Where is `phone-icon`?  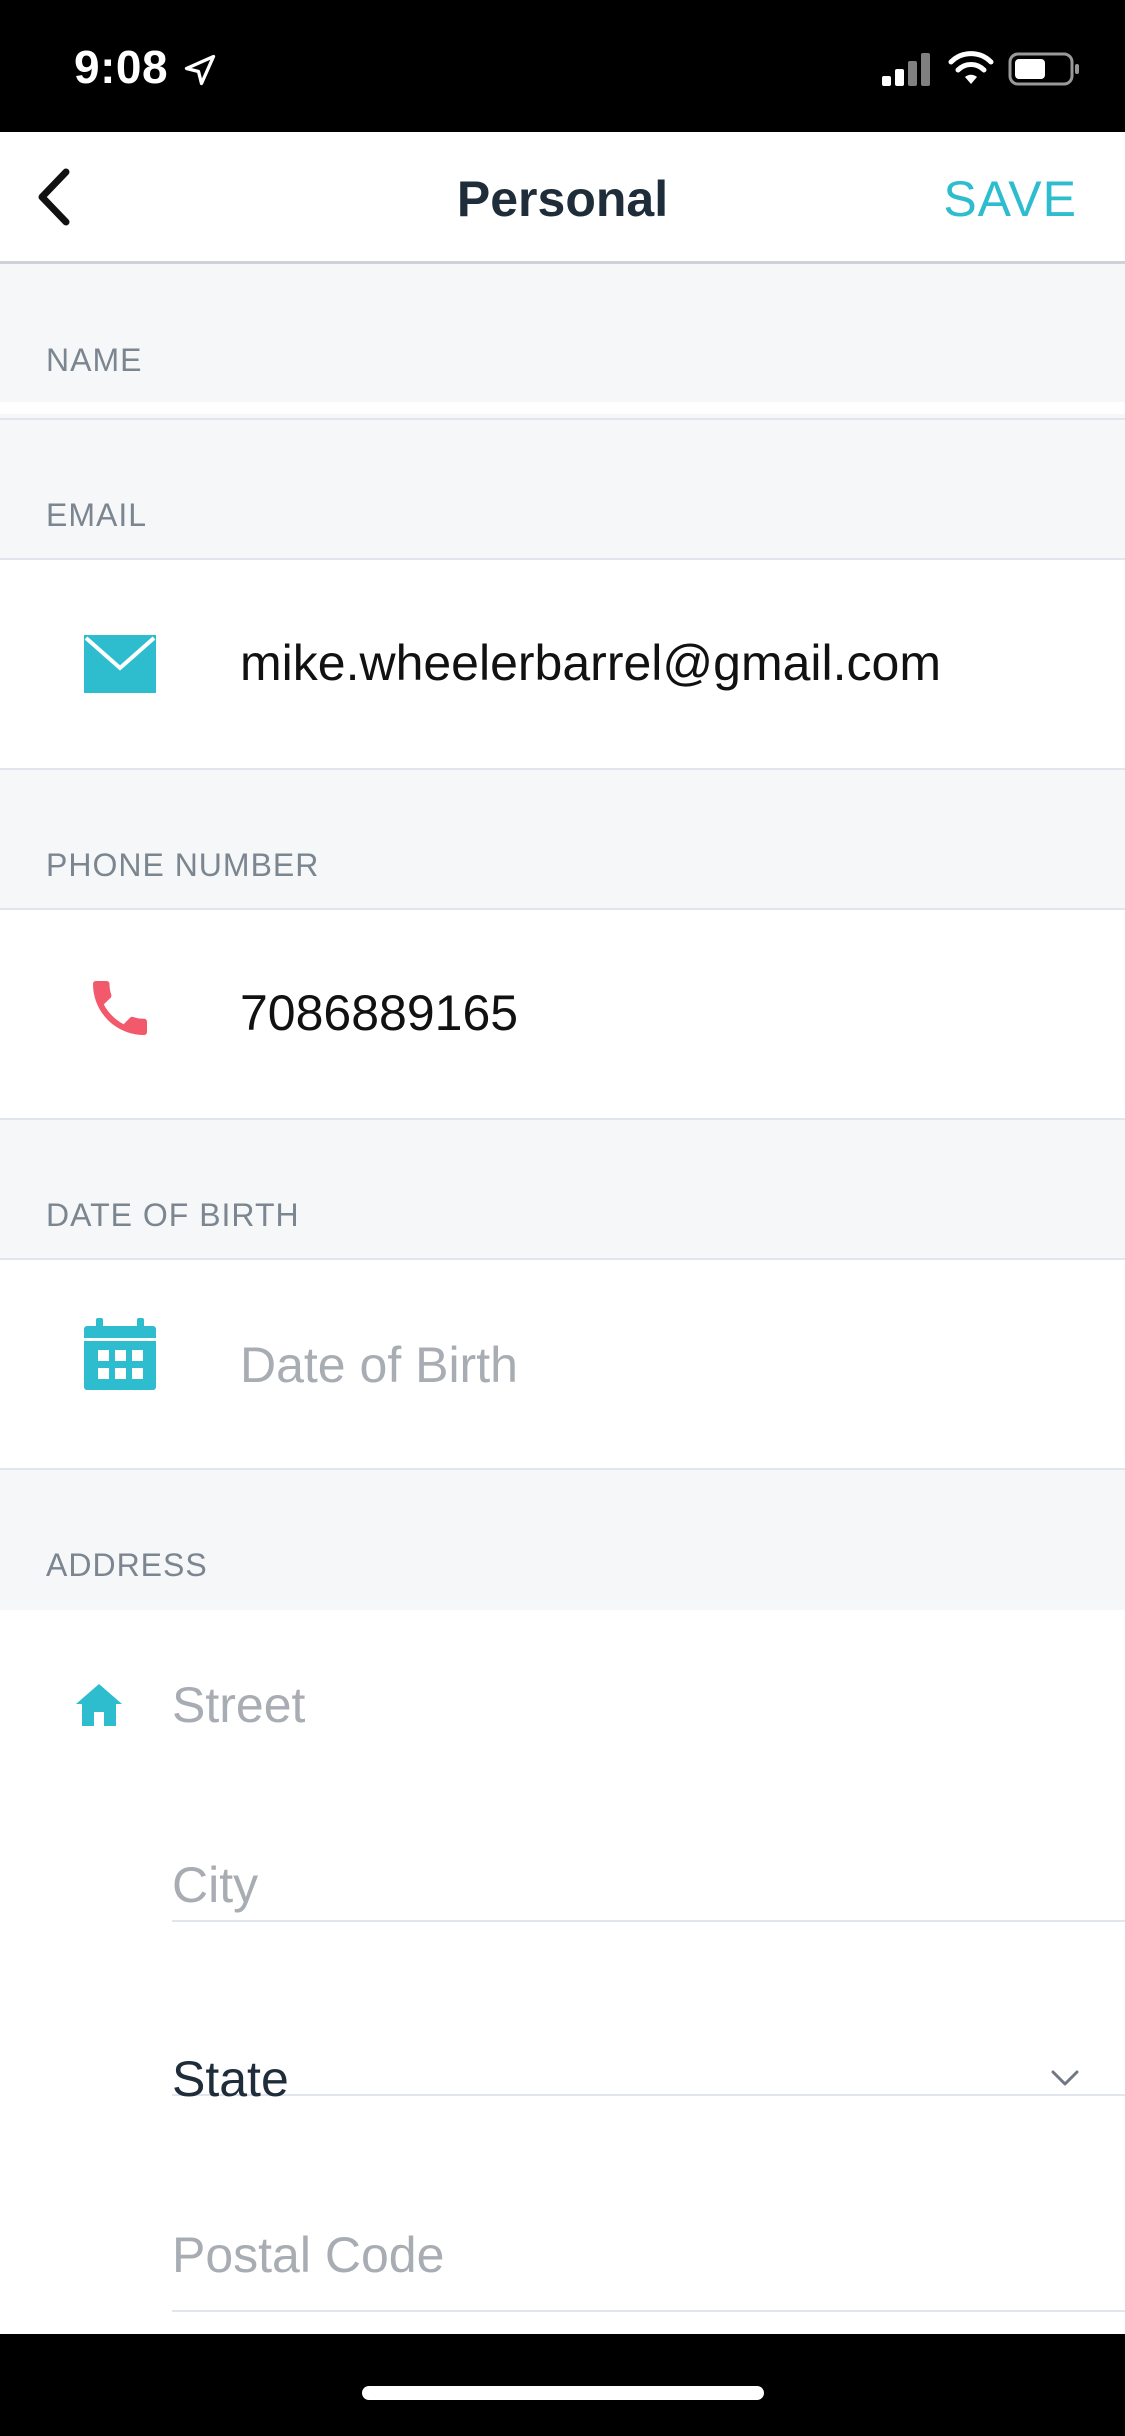 phone-icon is located at coordinates (120, 1008).